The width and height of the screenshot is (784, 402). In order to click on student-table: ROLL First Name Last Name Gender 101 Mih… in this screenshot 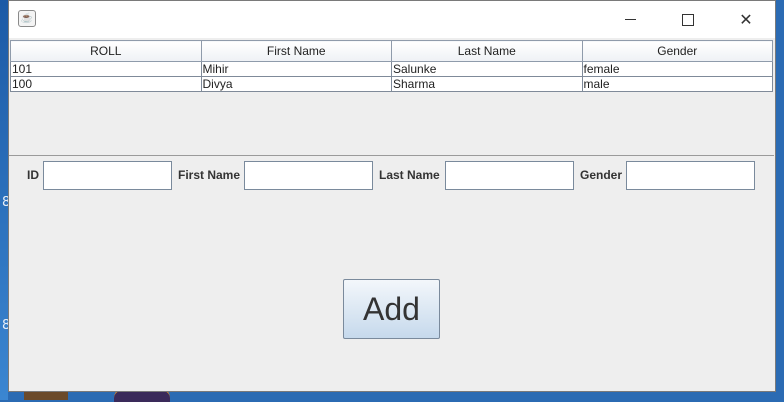, I will do `click(391, 66)`.